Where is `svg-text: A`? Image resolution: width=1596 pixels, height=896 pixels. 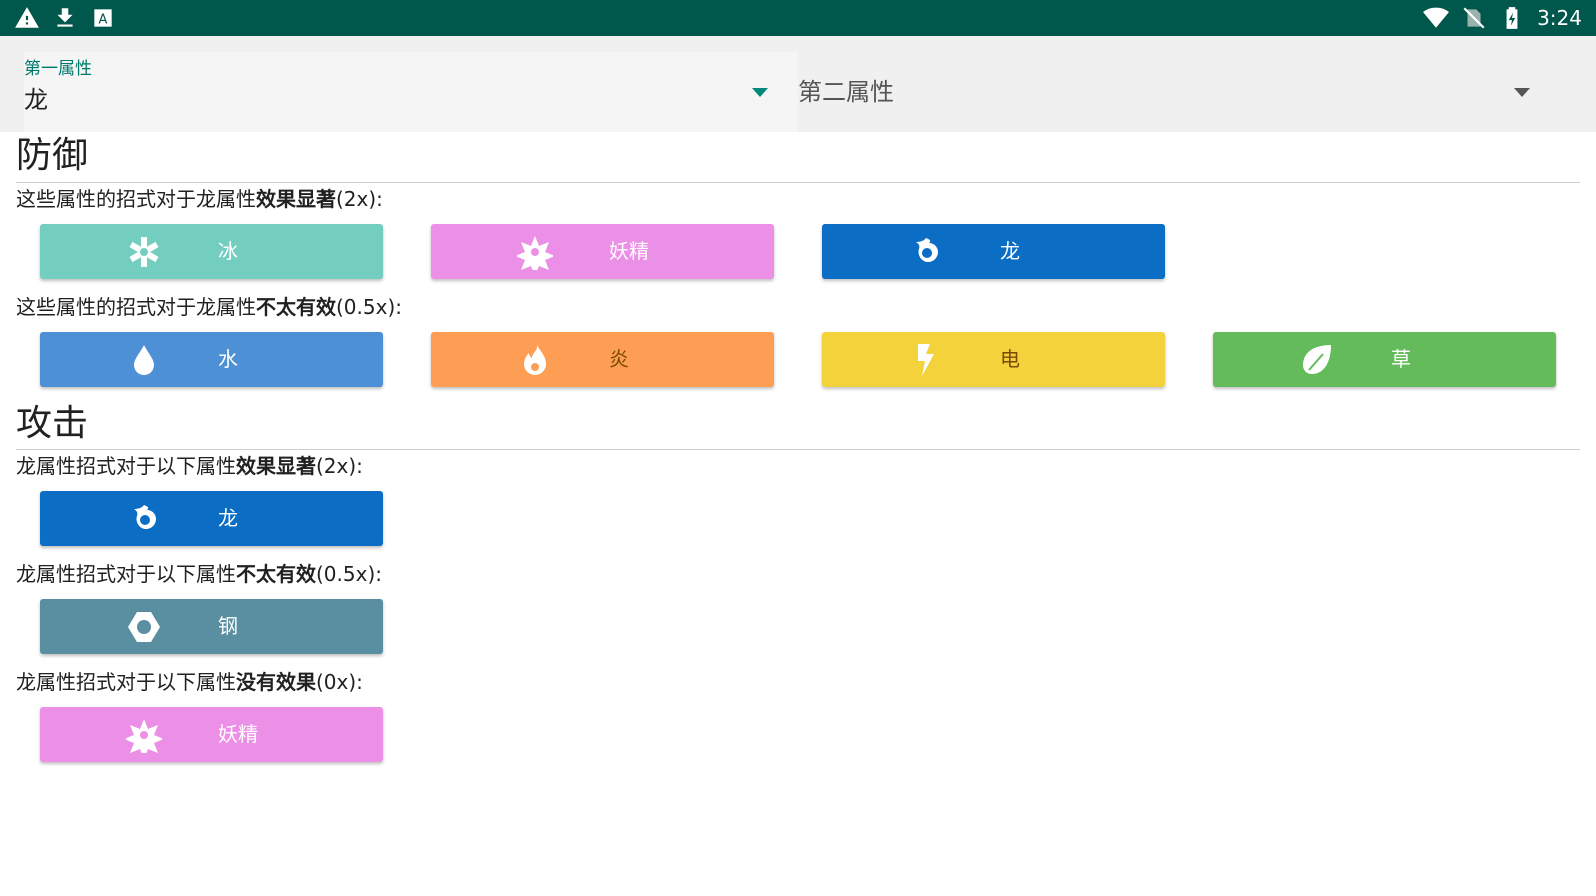 svg-text: A is located at coordinates (103, 19).